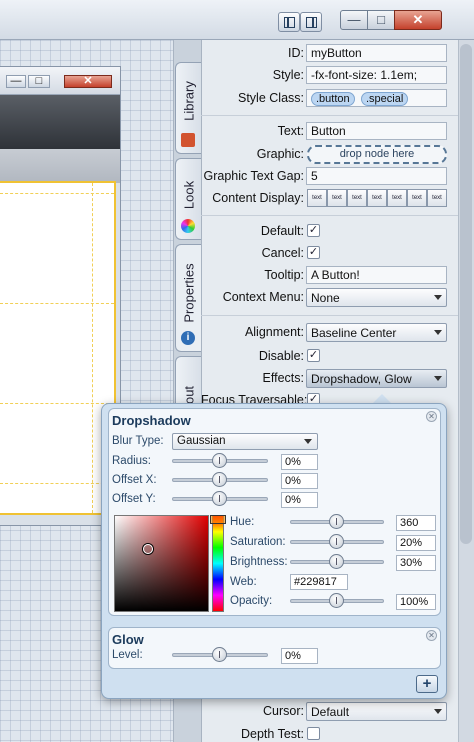  Describe the element at coordinates (376, 176) in the screenshot. I see `graphic-text-gap-field: 5` at that location.